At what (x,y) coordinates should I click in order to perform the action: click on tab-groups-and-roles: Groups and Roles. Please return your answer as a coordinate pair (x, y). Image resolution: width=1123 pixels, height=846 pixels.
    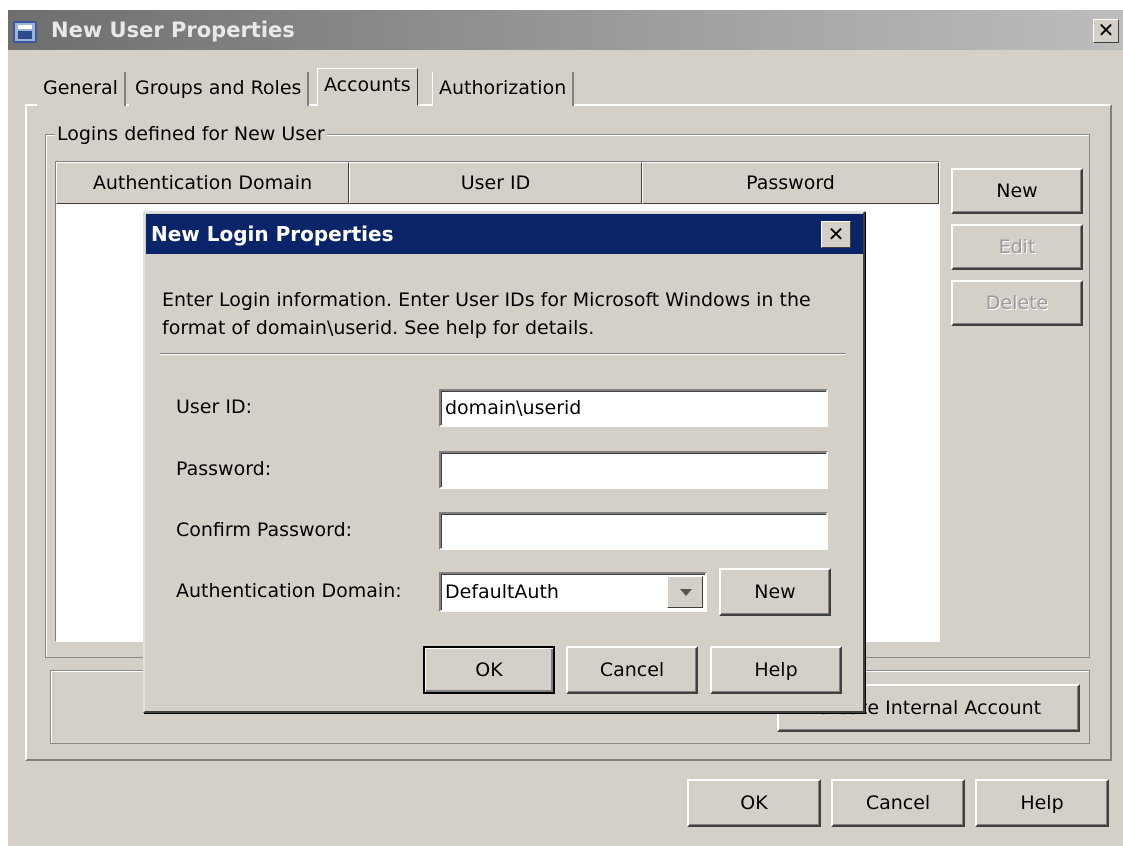
    Looking at the image, I should click on (219, 89).